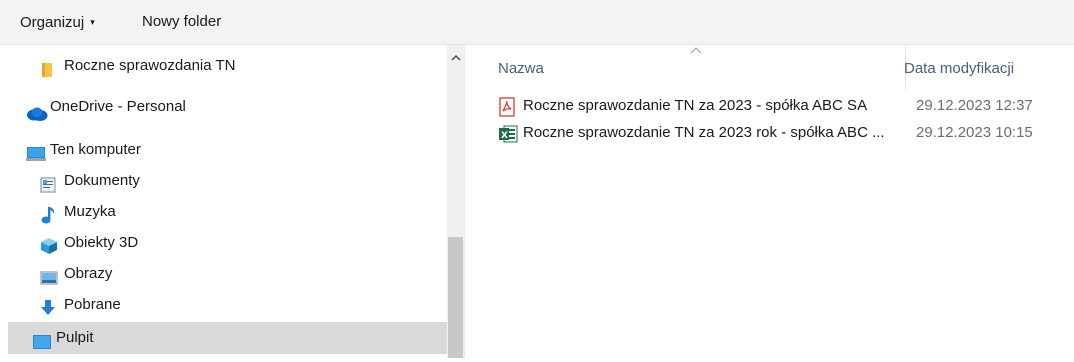 Image resolution: width=1074 pixels, height=362 pixels. What do you see at coordinates (37, 111) in the screenshot?
I see `cloud-icon` at bounding box center [37, 111].